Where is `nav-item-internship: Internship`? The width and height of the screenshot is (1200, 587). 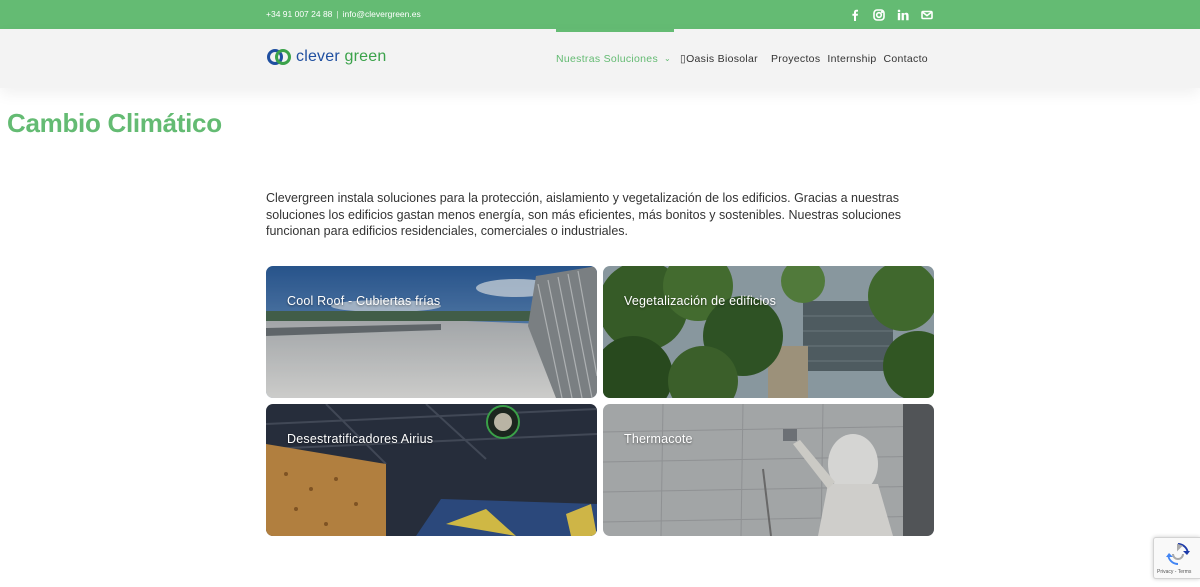
nav-item-internship: Internship is located at coordinates (851, 58).